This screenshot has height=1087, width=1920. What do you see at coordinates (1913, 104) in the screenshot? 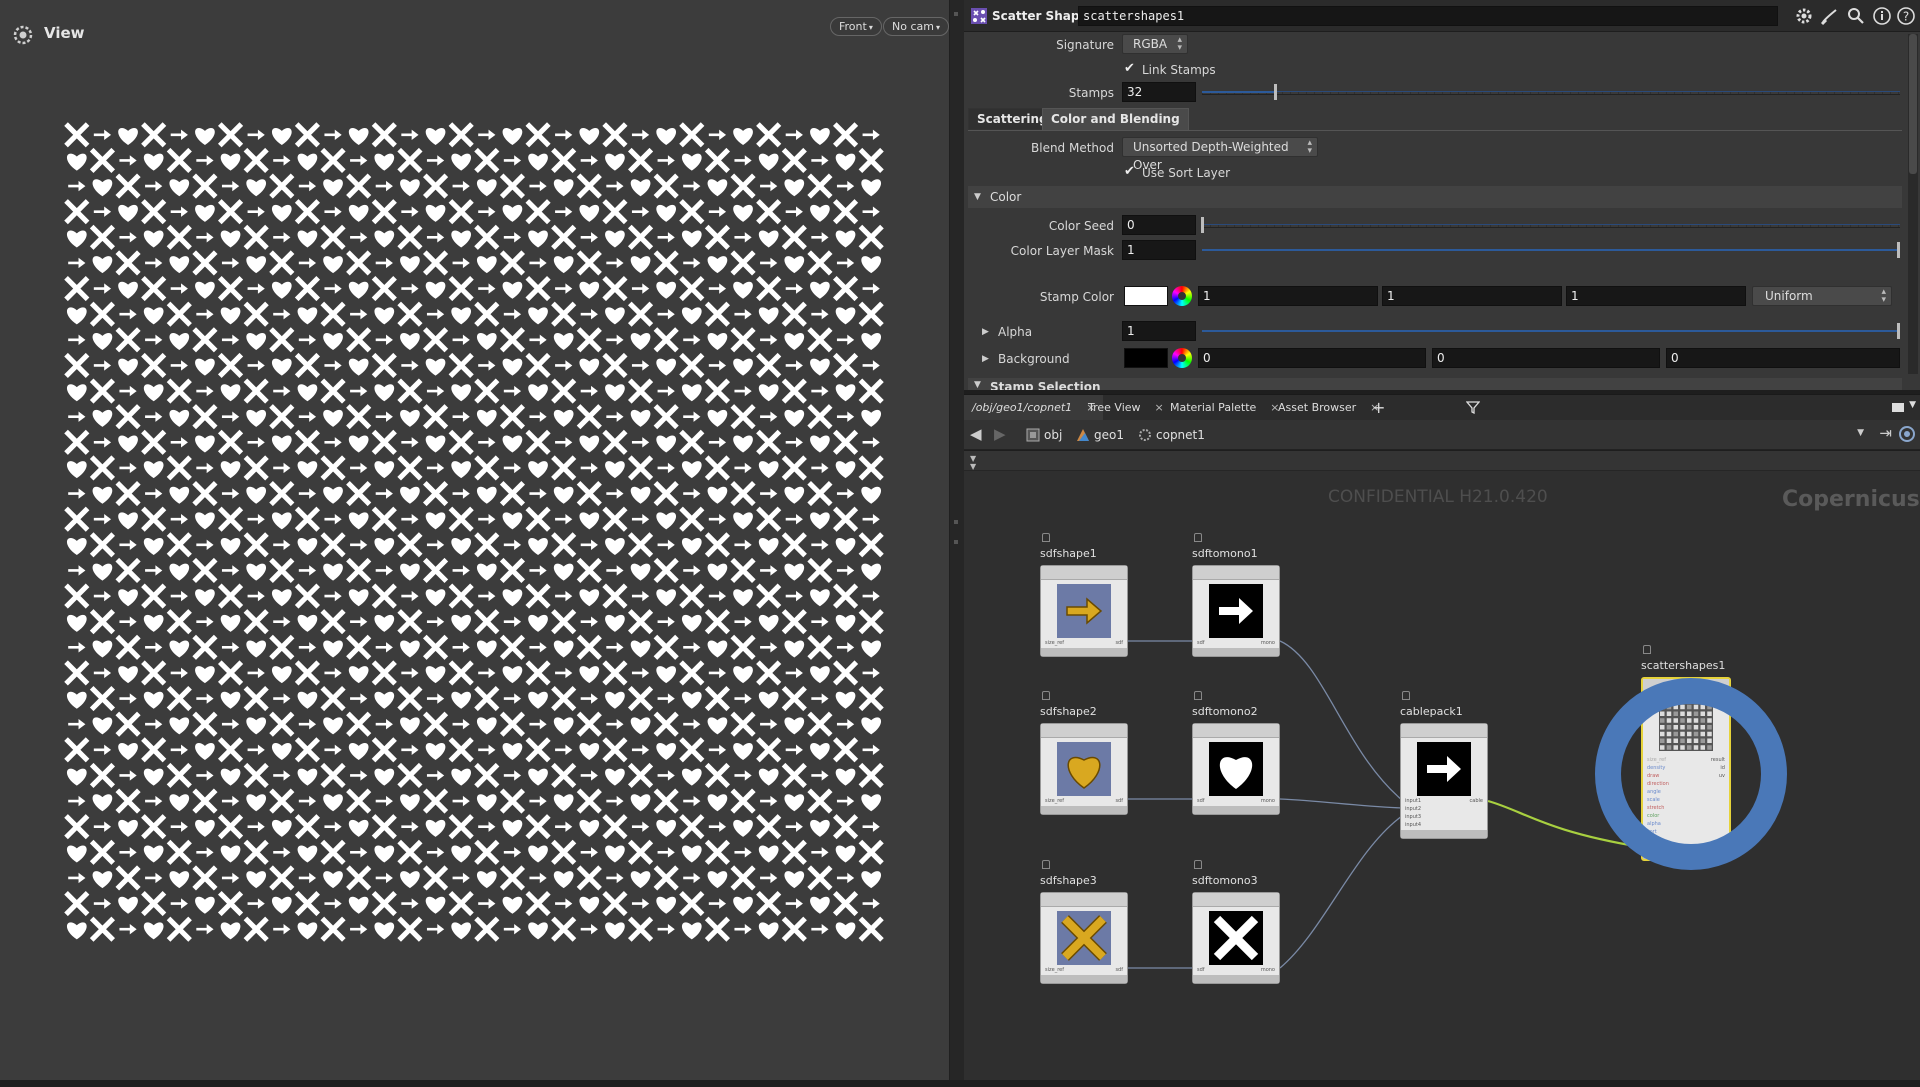
I see `scrollbar-thumb` at bounding box center [1913, 104].